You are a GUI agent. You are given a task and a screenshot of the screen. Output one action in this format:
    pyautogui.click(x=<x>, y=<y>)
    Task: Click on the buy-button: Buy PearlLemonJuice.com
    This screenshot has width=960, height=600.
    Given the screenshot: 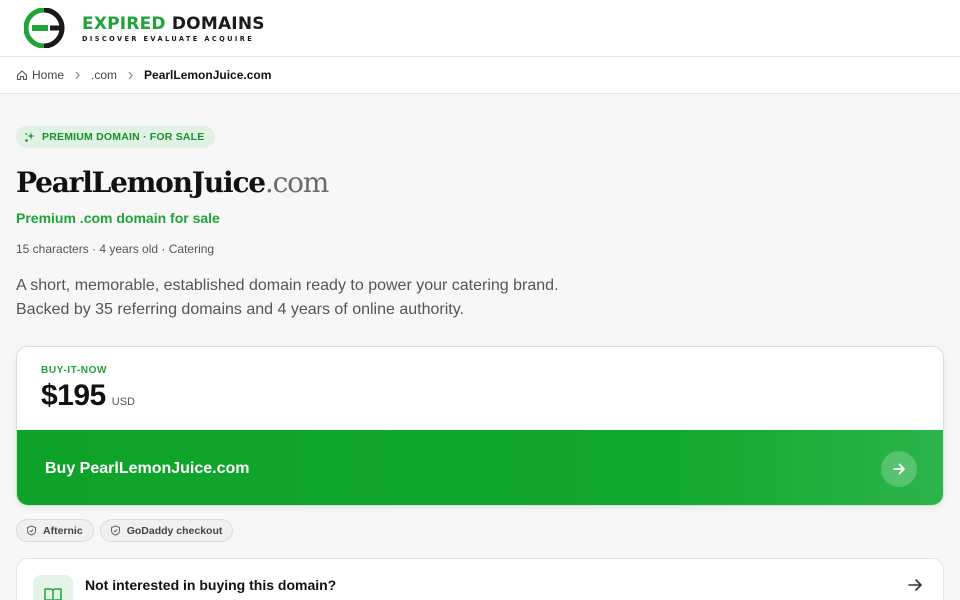 What is the action you would take?
    pyautogui.click(x=480, y=467)
    